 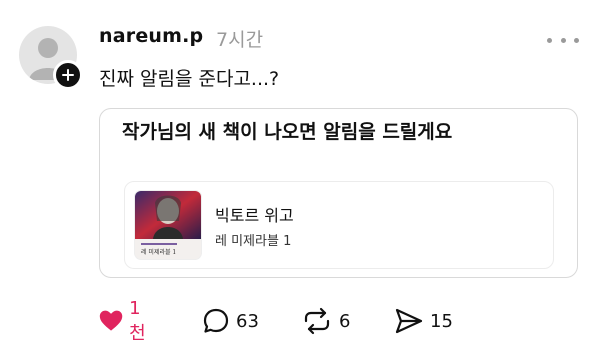 What do you see at coordinates (287, 132) in the screenshot?
I see `quoted-post-title: 작가님의 새 책이 나오면 알림을 드릴게요` at bounding box center [287, 132].